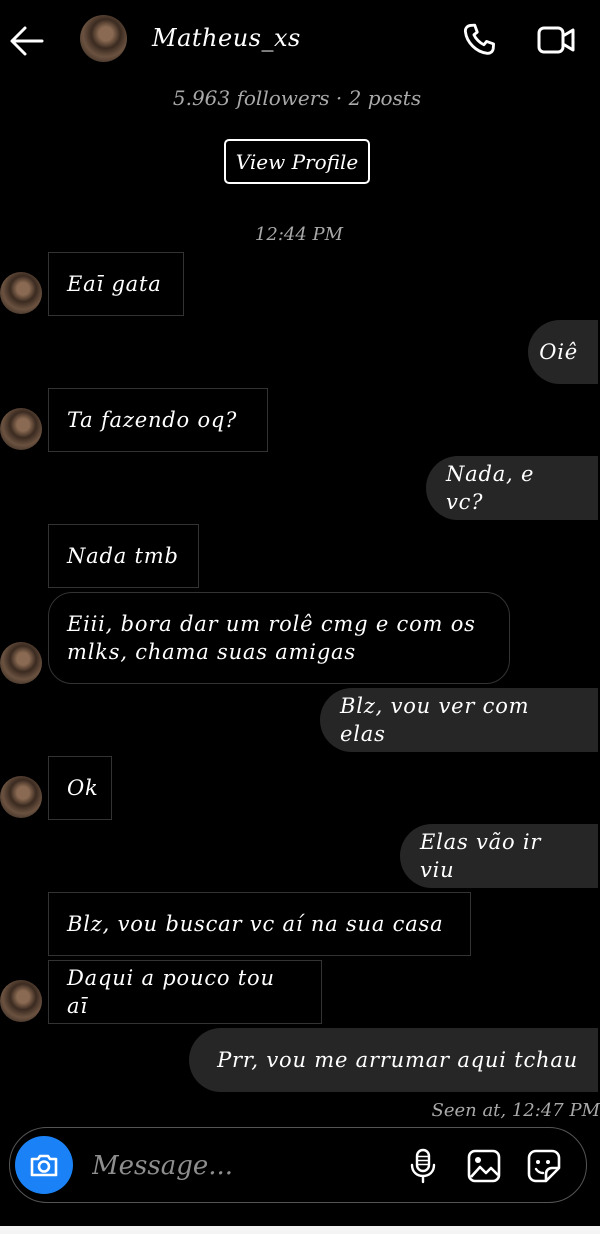 This screenshot has width=600, height=1234. I want to click on phone-icon, so click(479, 39).